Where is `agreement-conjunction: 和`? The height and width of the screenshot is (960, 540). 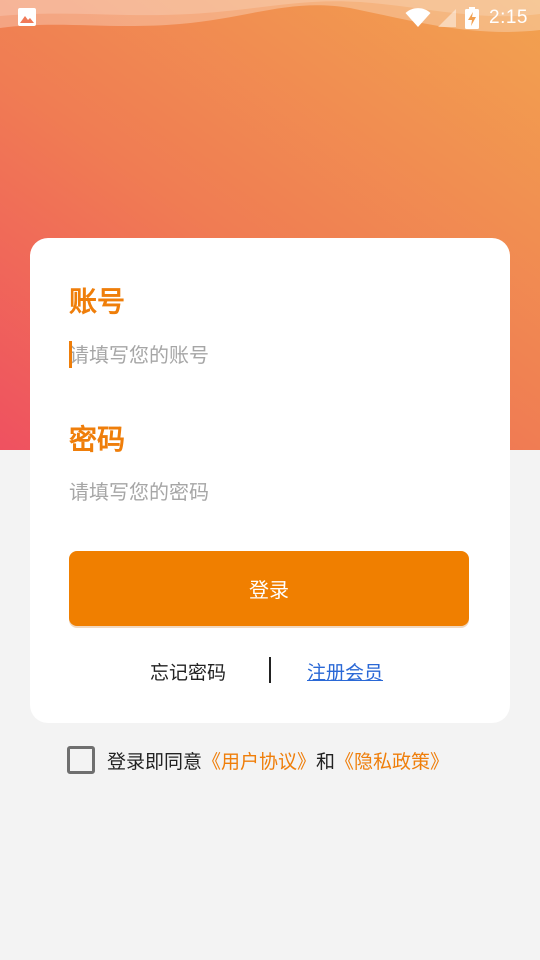 agreement-conjunction: 和 is located at coordinates (326, 761).